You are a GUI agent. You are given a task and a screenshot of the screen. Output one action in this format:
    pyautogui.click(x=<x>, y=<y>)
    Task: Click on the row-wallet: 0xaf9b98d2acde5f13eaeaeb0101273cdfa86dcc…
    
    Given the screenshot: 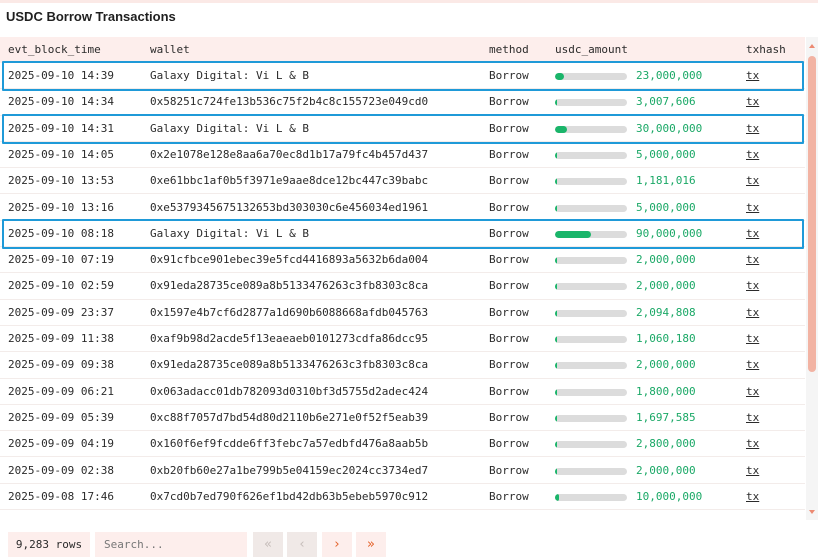 What is the action you would take?
    pyautogui.click(x=289, y=338)
    